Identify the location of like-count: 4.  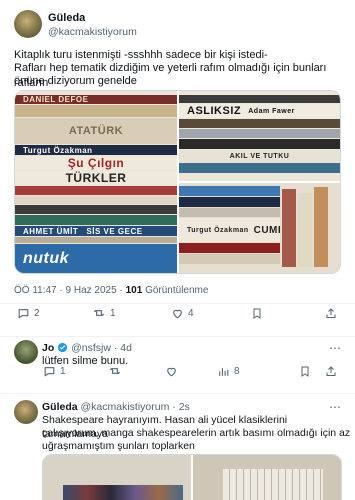
(191, 313).